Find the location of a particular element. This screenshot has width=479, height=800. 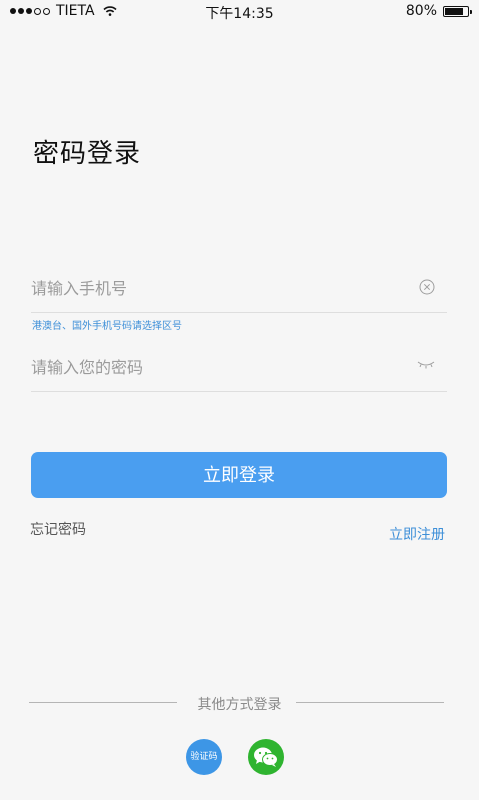

wechat-login-button is located at coordinates (266, 757).